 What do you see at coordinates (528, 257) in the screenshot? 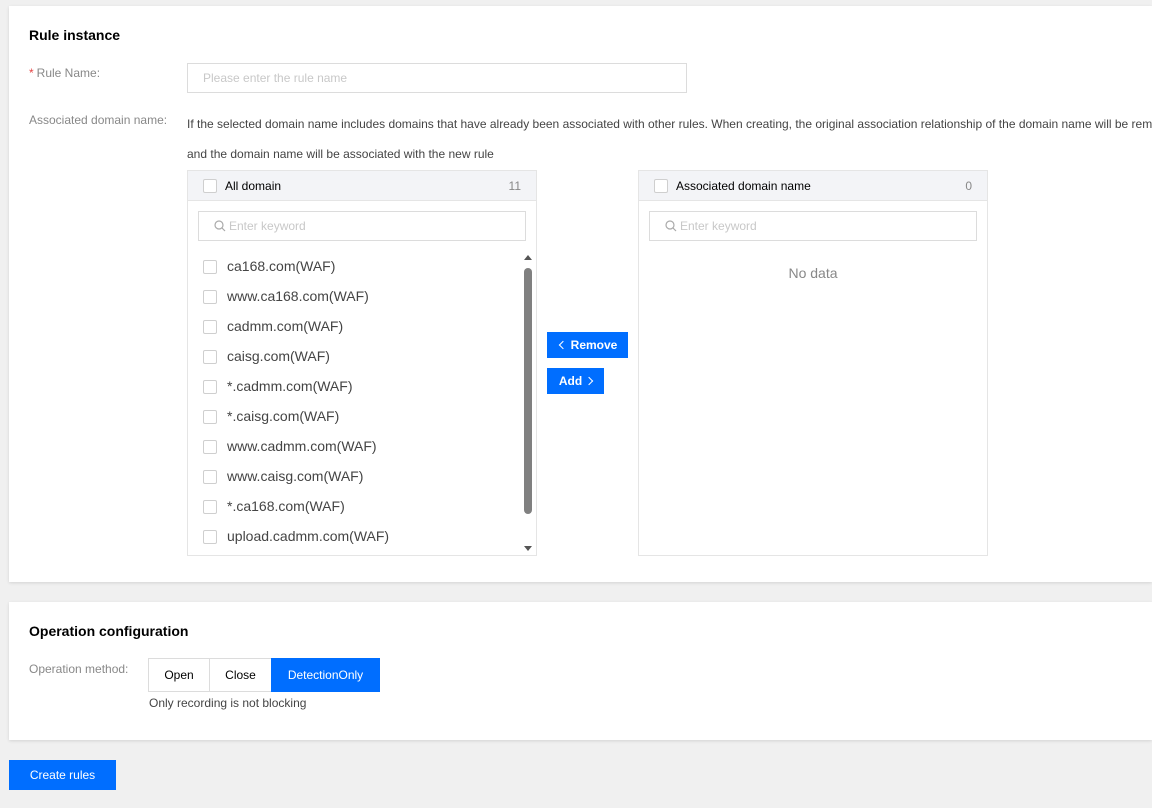
I see `scroll-up-arrow-icon` at bounding box center [528, 257].